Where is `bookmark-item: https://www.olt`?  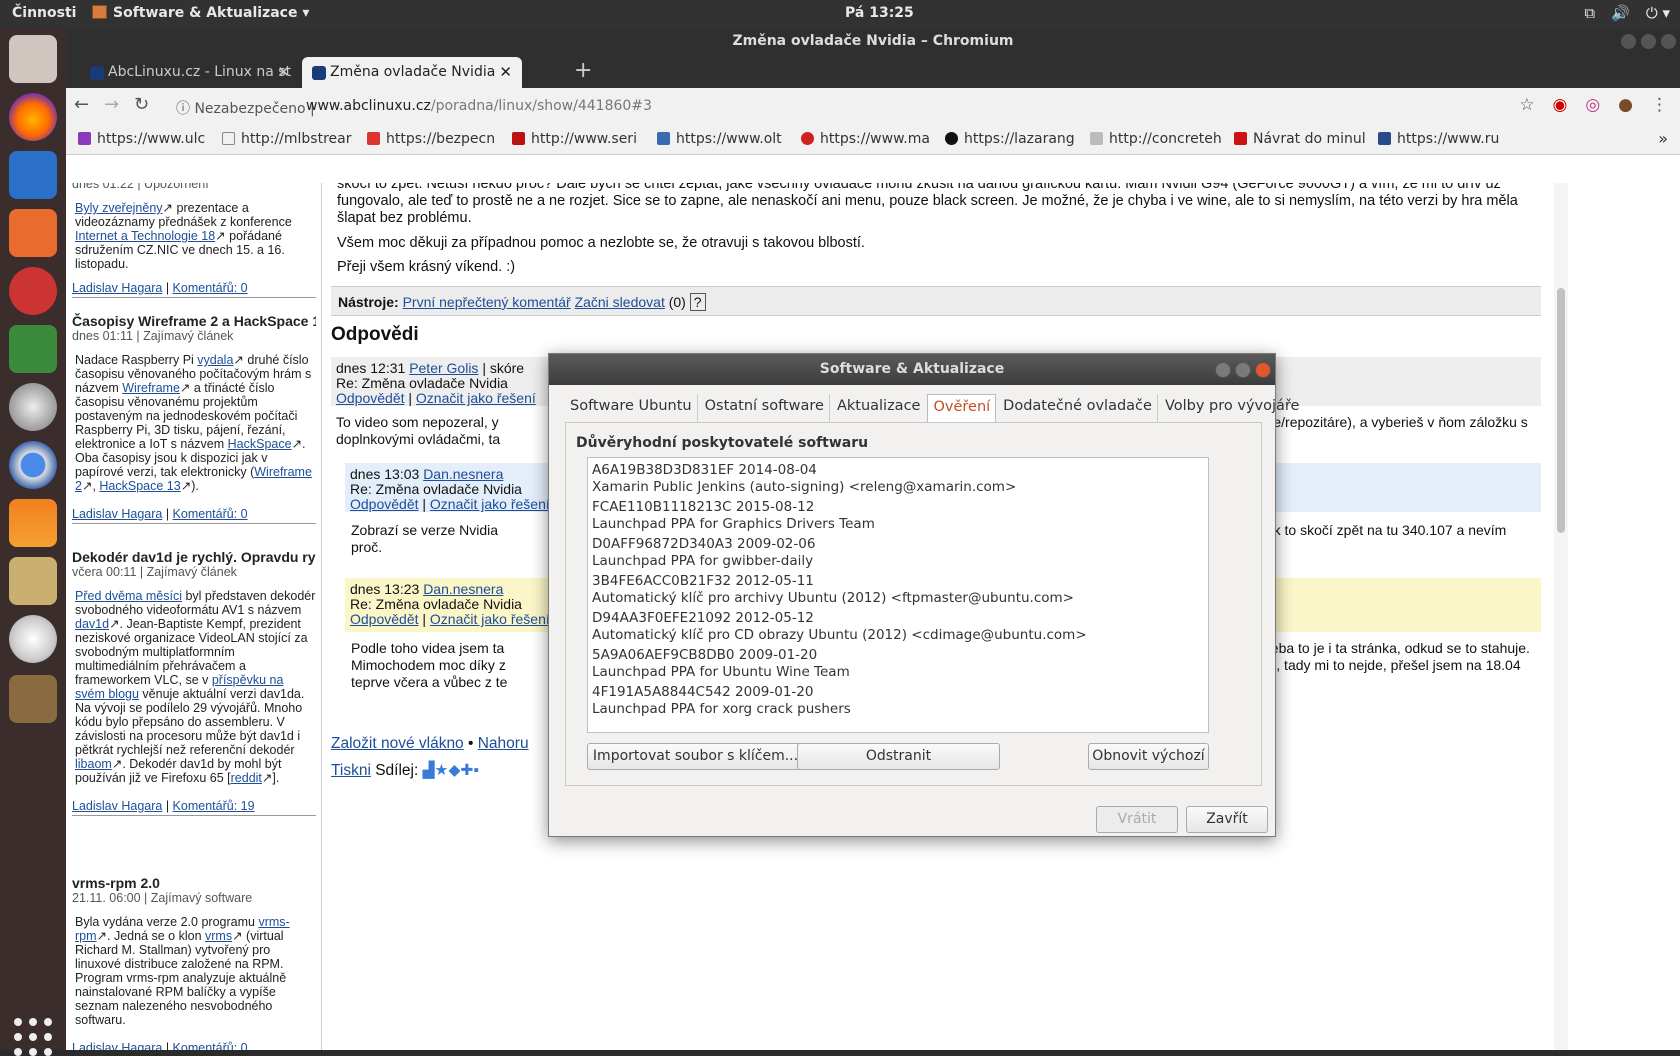 bookmark-item: https://www.olt is located at coordinates (727, 139).